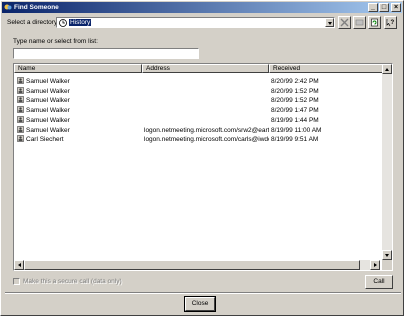  I want to click on close-window-button: ×, so click(396, 7).